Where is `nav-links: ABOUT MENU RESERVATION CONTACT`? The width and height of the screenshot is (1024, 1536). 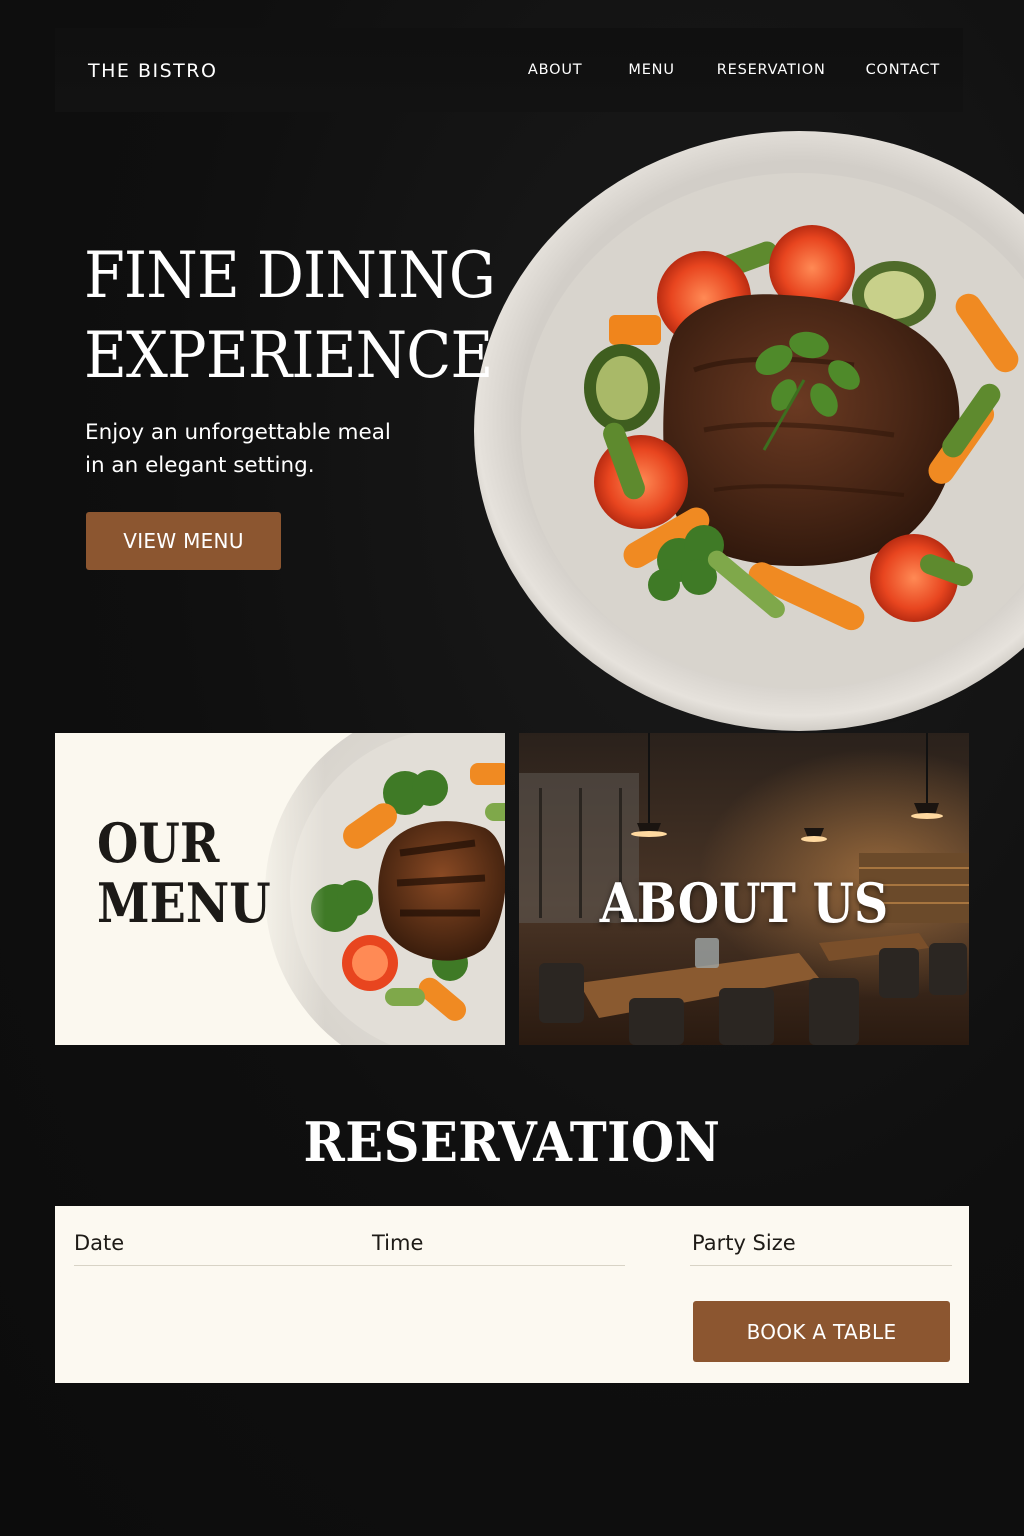 nav-links: ABOUT MENU RESERVATION CONTACT is located at coordinates (734, 70).